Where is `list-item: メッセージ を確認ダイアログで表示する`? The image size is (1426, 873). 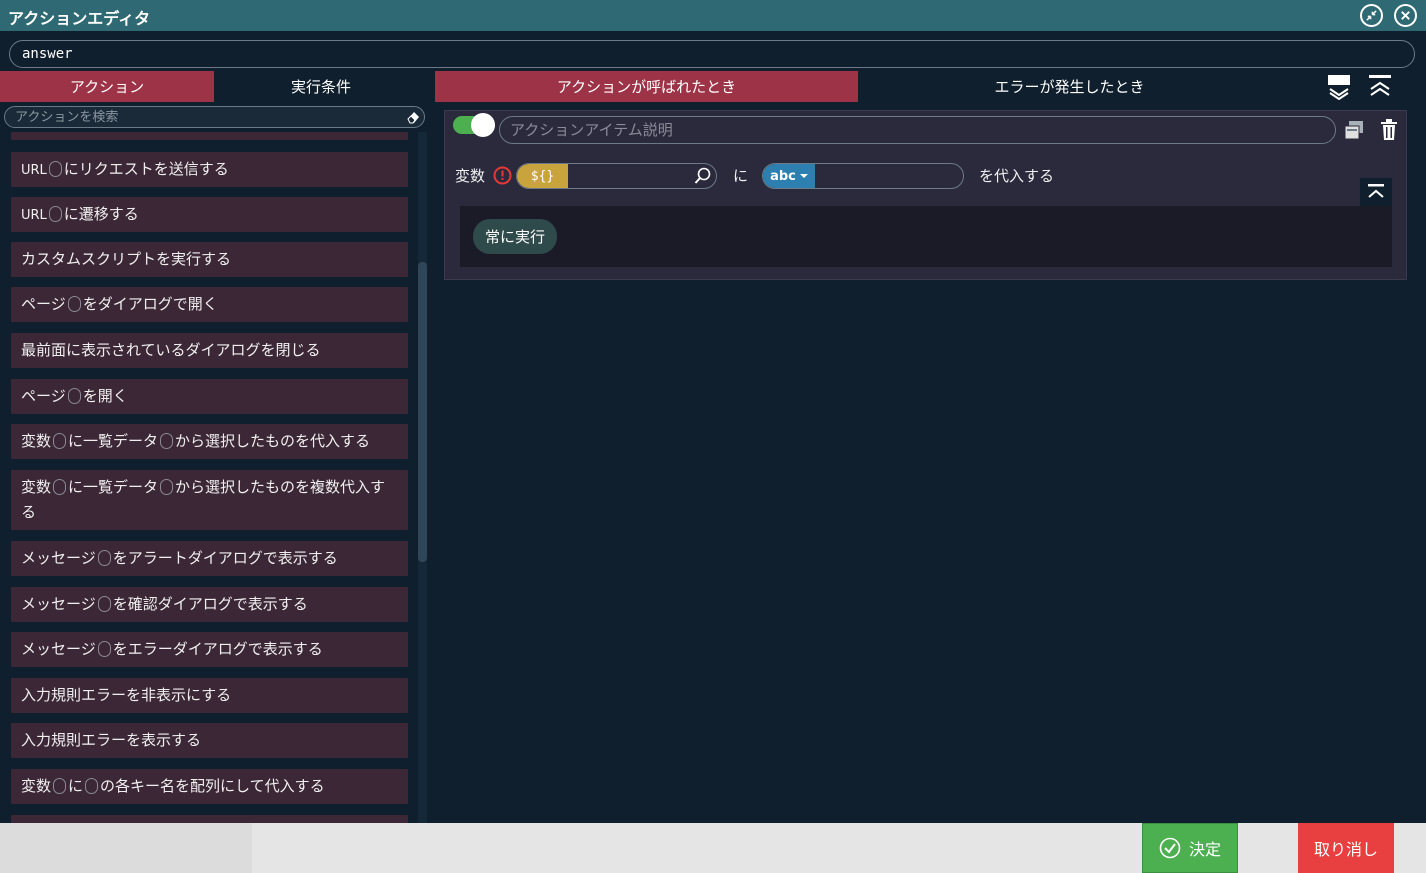
list-item: メッセージ を確認ダイアログで表示する is located at coordinates (209, 604).